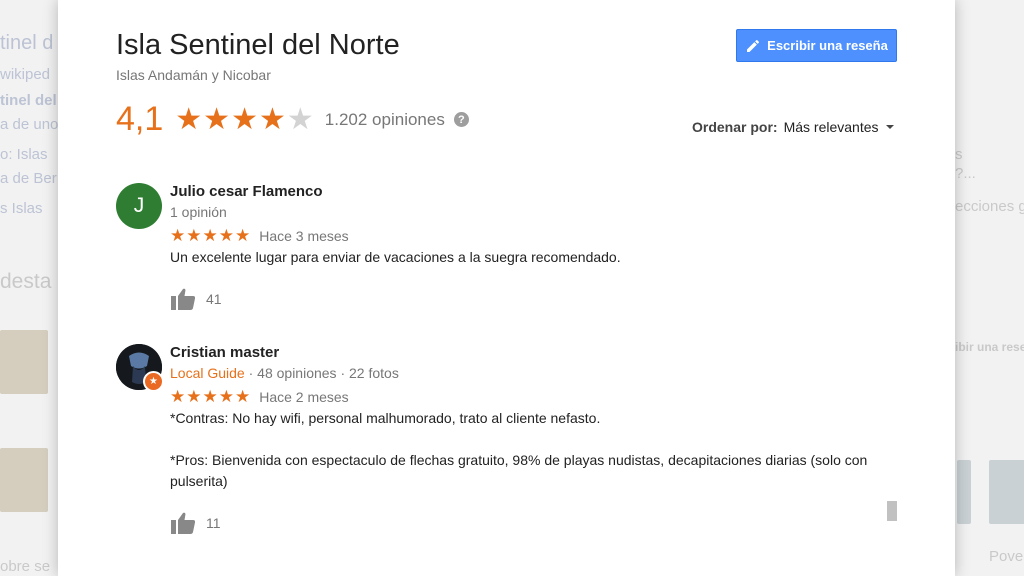 Image resolution: width=1024 pixels, height=576 pixels. Describe the element at coordinates (24, 154) in the screenshot. I see `bg-text: o: Islas` at that location.